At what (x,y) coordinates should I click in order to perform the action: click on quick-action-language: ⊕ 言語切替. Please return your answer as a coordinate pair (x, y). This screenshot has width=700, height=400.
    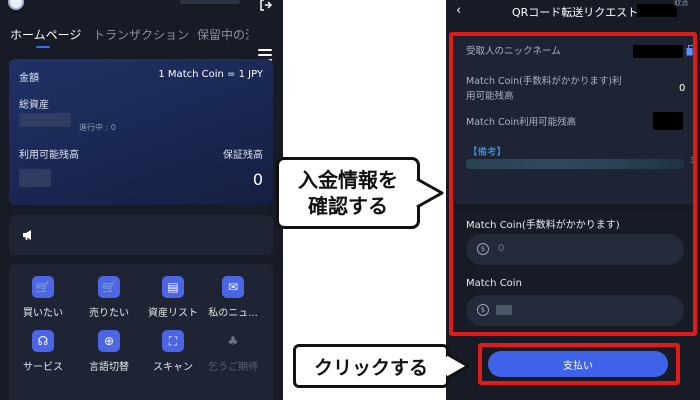
    Looking at the image, I should click on (109, 353).